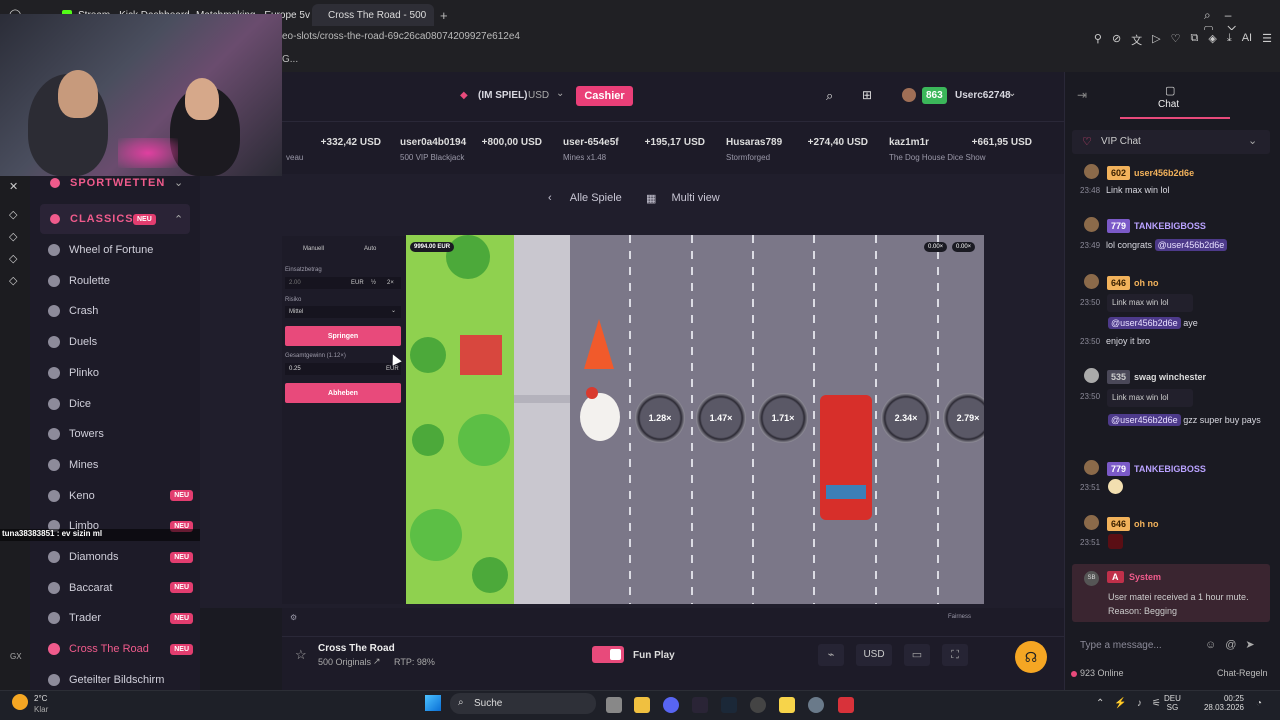 The height and width of the screenshot is (720, 1280). What do you see at coordinates (344, 662) in the screenshot?
I see `provider-link: 500 Originals` at bounding box center [344, 662].